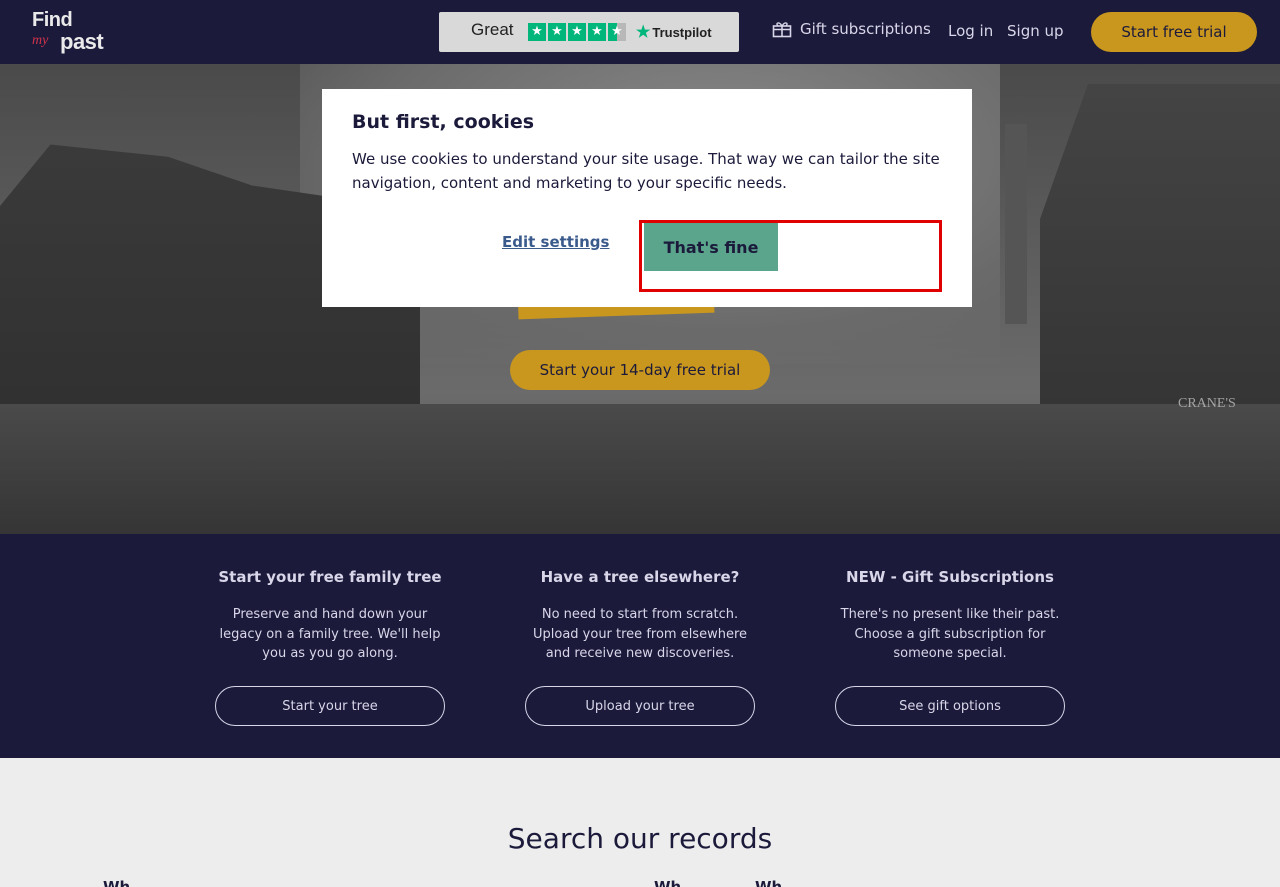 This screenshot has height=887, width=1280. What do you see at coordinates (330, 706) in the screenshot?
I see `start-tree-button: Start your tree` at bounding box center [330, 706].